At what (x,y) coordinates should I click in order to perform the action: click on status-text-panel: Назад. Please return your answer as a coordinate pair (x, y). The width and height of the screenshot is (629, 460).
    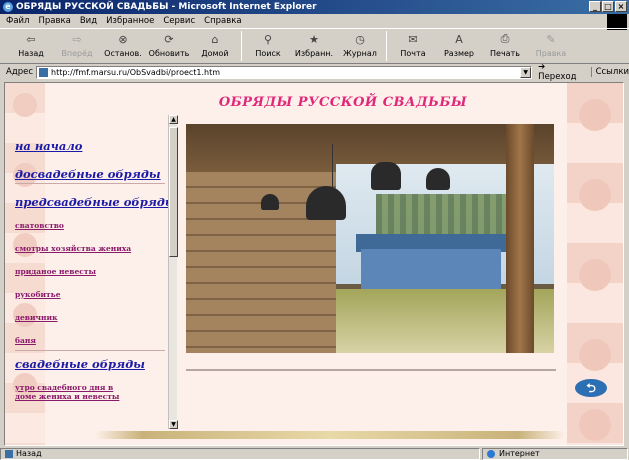
    Looking at the image, I should click on (240, 453).